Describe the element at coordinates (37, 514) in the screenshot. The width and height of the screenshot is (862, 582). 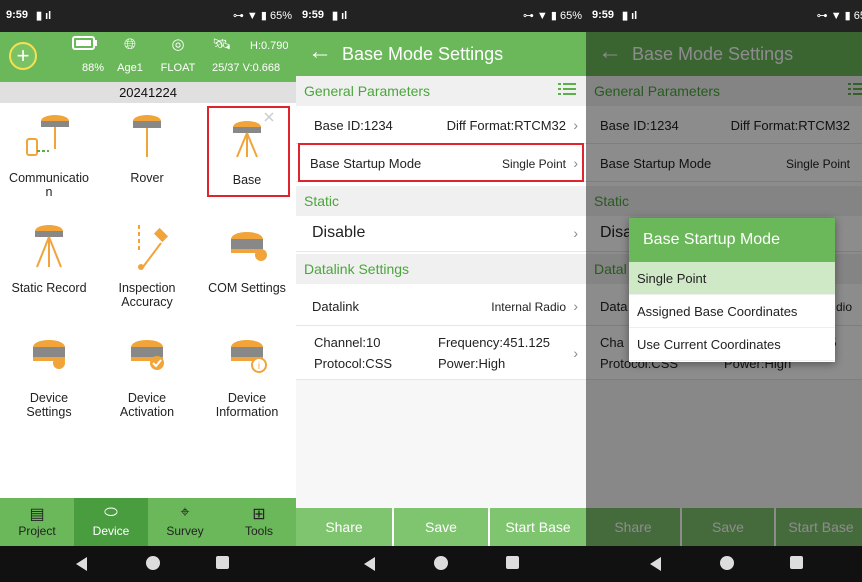
I see `project-icon: ▤` at that location.